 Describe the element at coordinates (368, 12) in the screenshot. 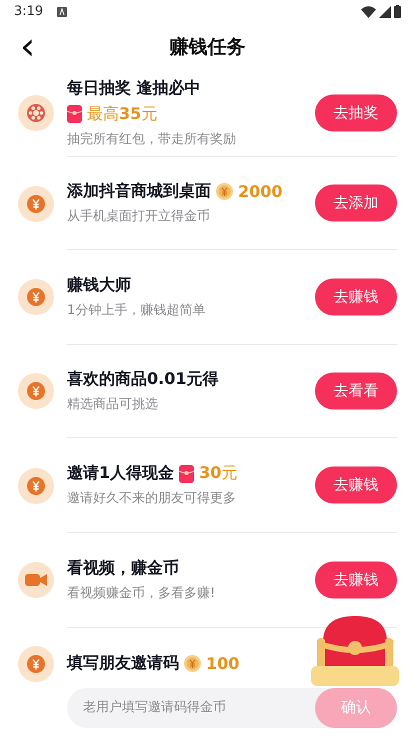

I see `wifi-icon` at that location.